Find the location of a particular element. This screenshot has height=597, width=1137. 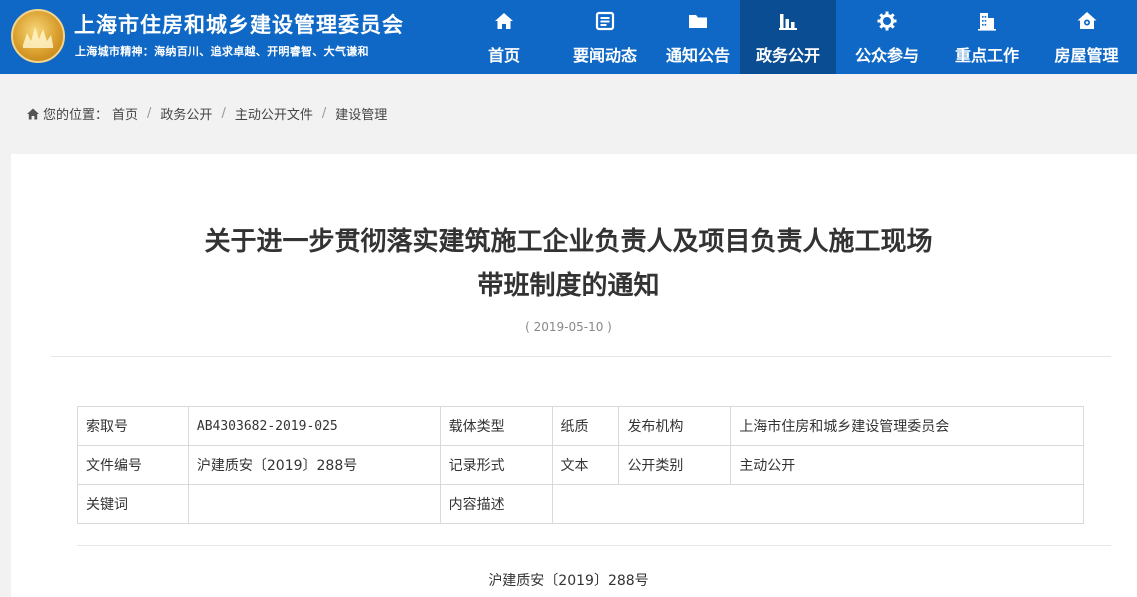

breadcrumb-prefix: 您的位置： is located at coordinates (76, 115).